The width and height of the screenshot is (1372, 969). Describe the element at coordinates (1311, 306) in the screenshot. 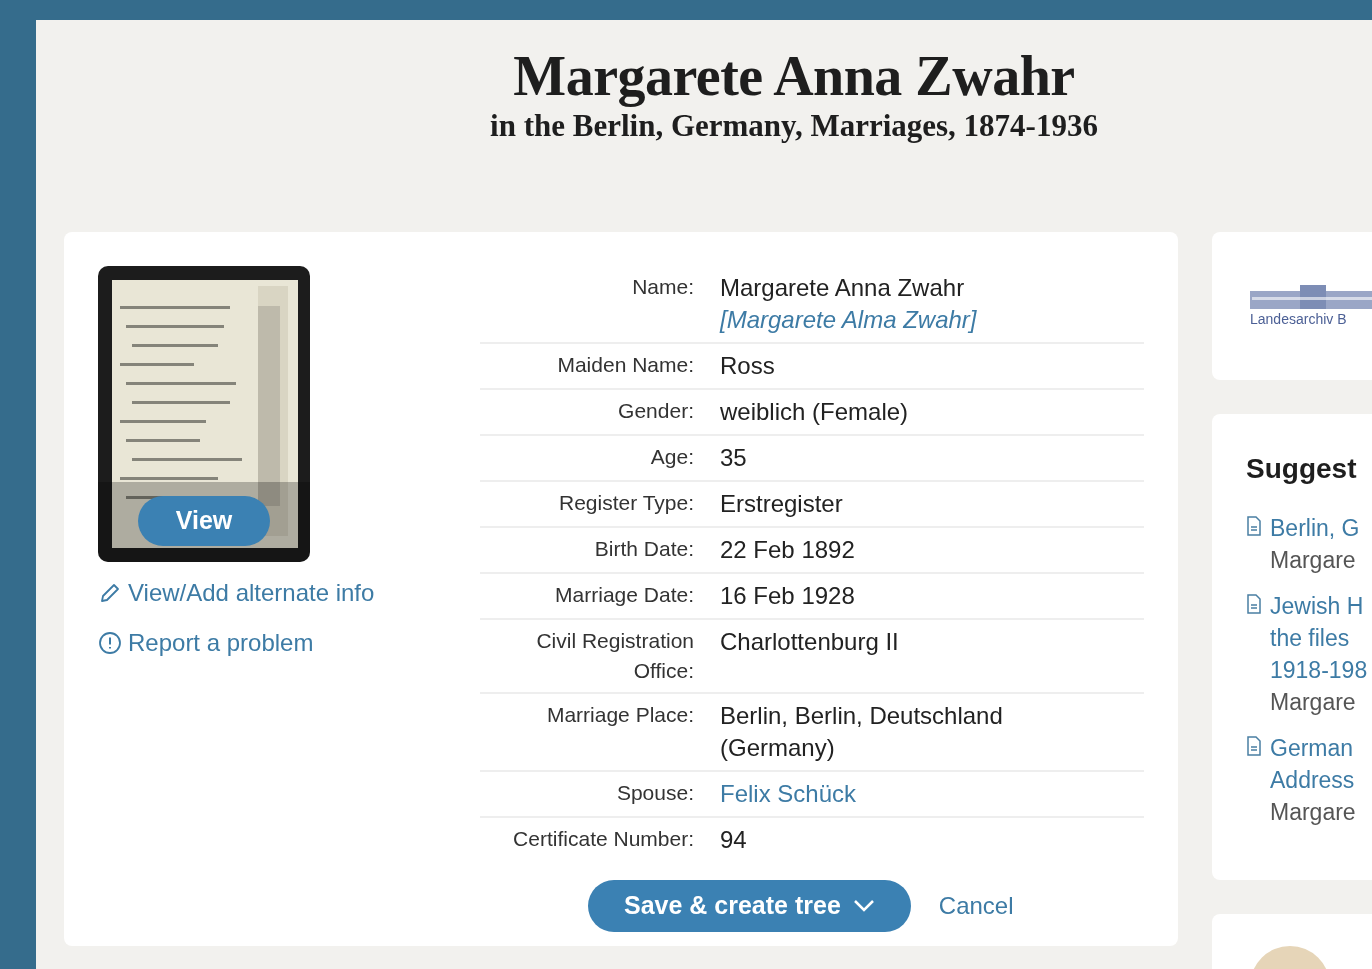

I see `archive-logo: Landesarchiv B` at that location.